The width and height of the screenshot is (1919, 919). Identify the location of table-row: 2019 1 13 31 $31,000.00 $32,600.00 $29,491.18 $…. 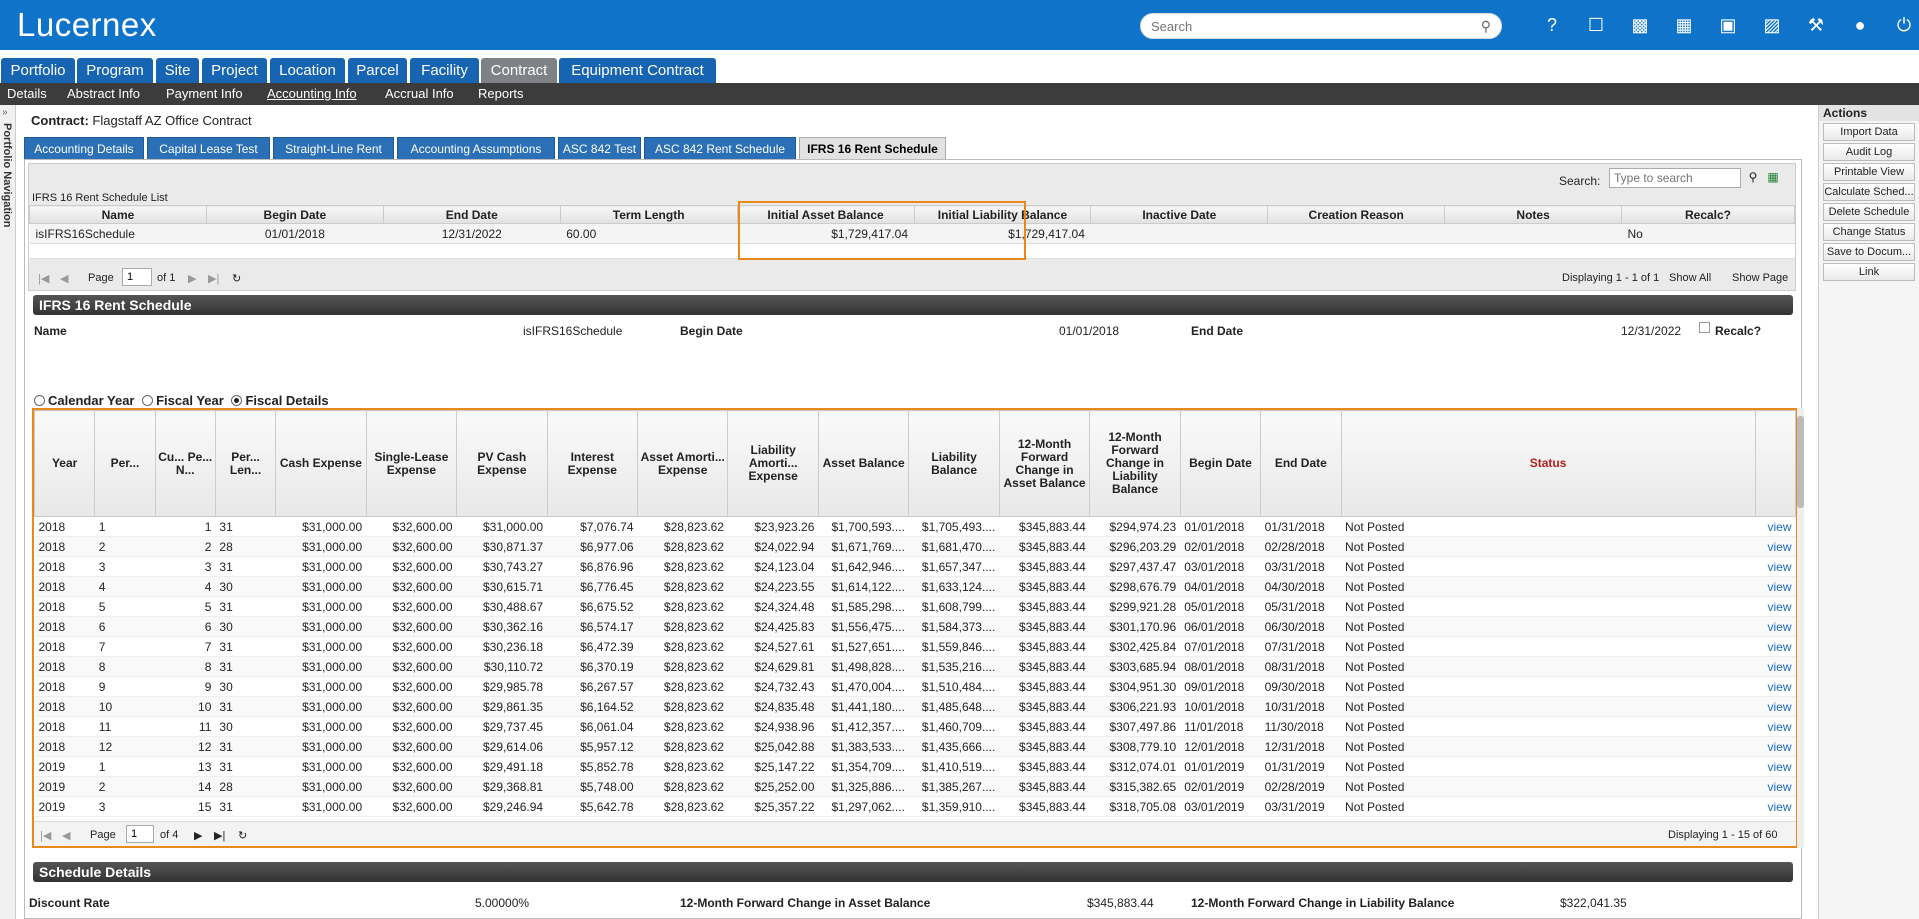
(915, 766).